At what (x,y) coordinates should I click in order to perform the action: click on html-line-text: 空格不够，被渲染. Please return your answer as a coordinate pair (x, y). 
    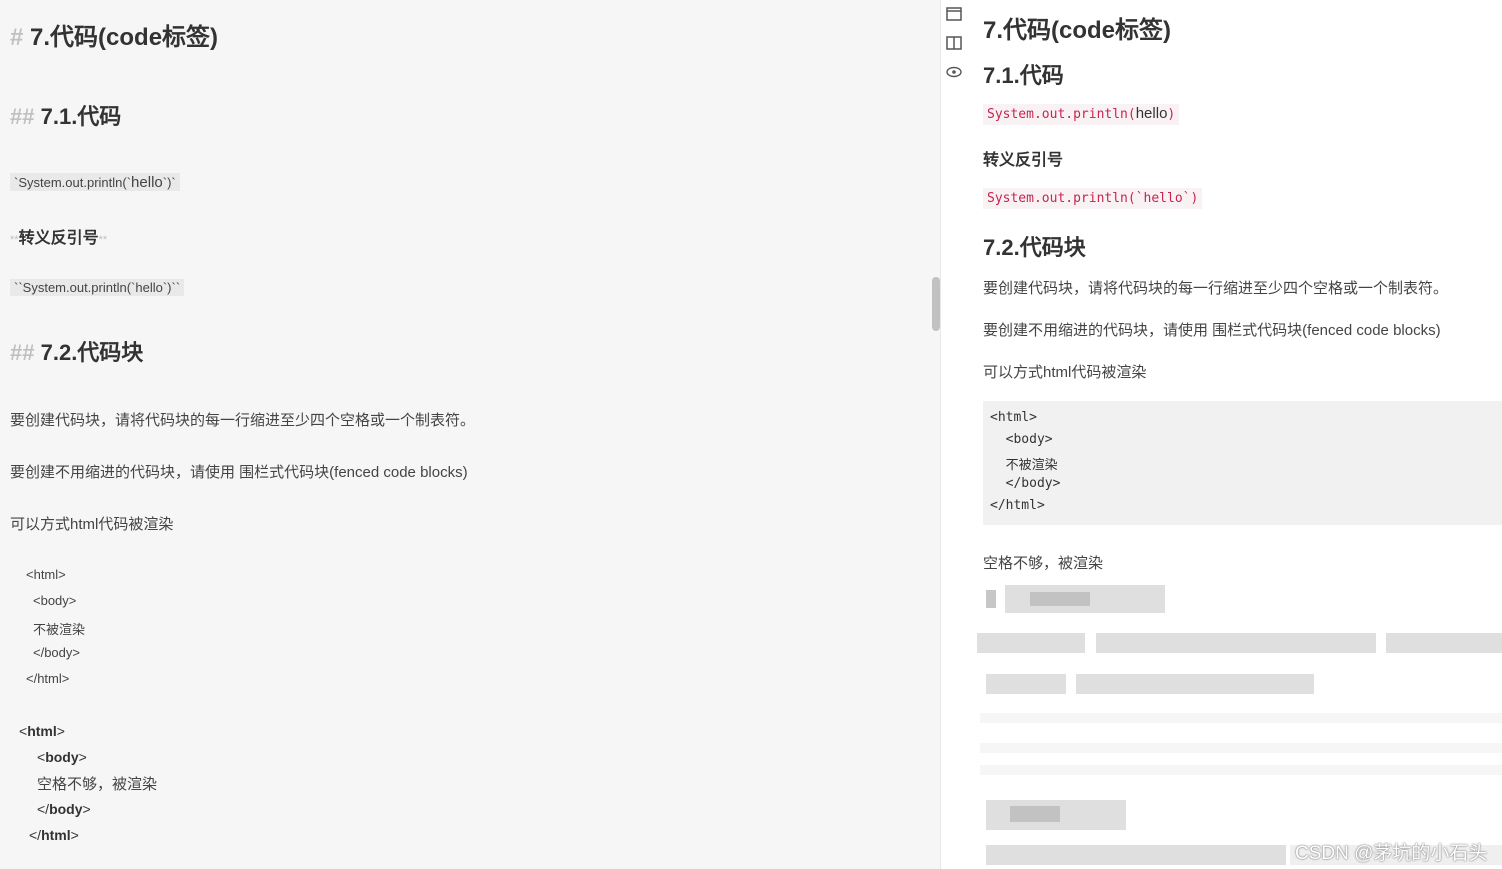
    Looking at the image, I should click on (97, 784).